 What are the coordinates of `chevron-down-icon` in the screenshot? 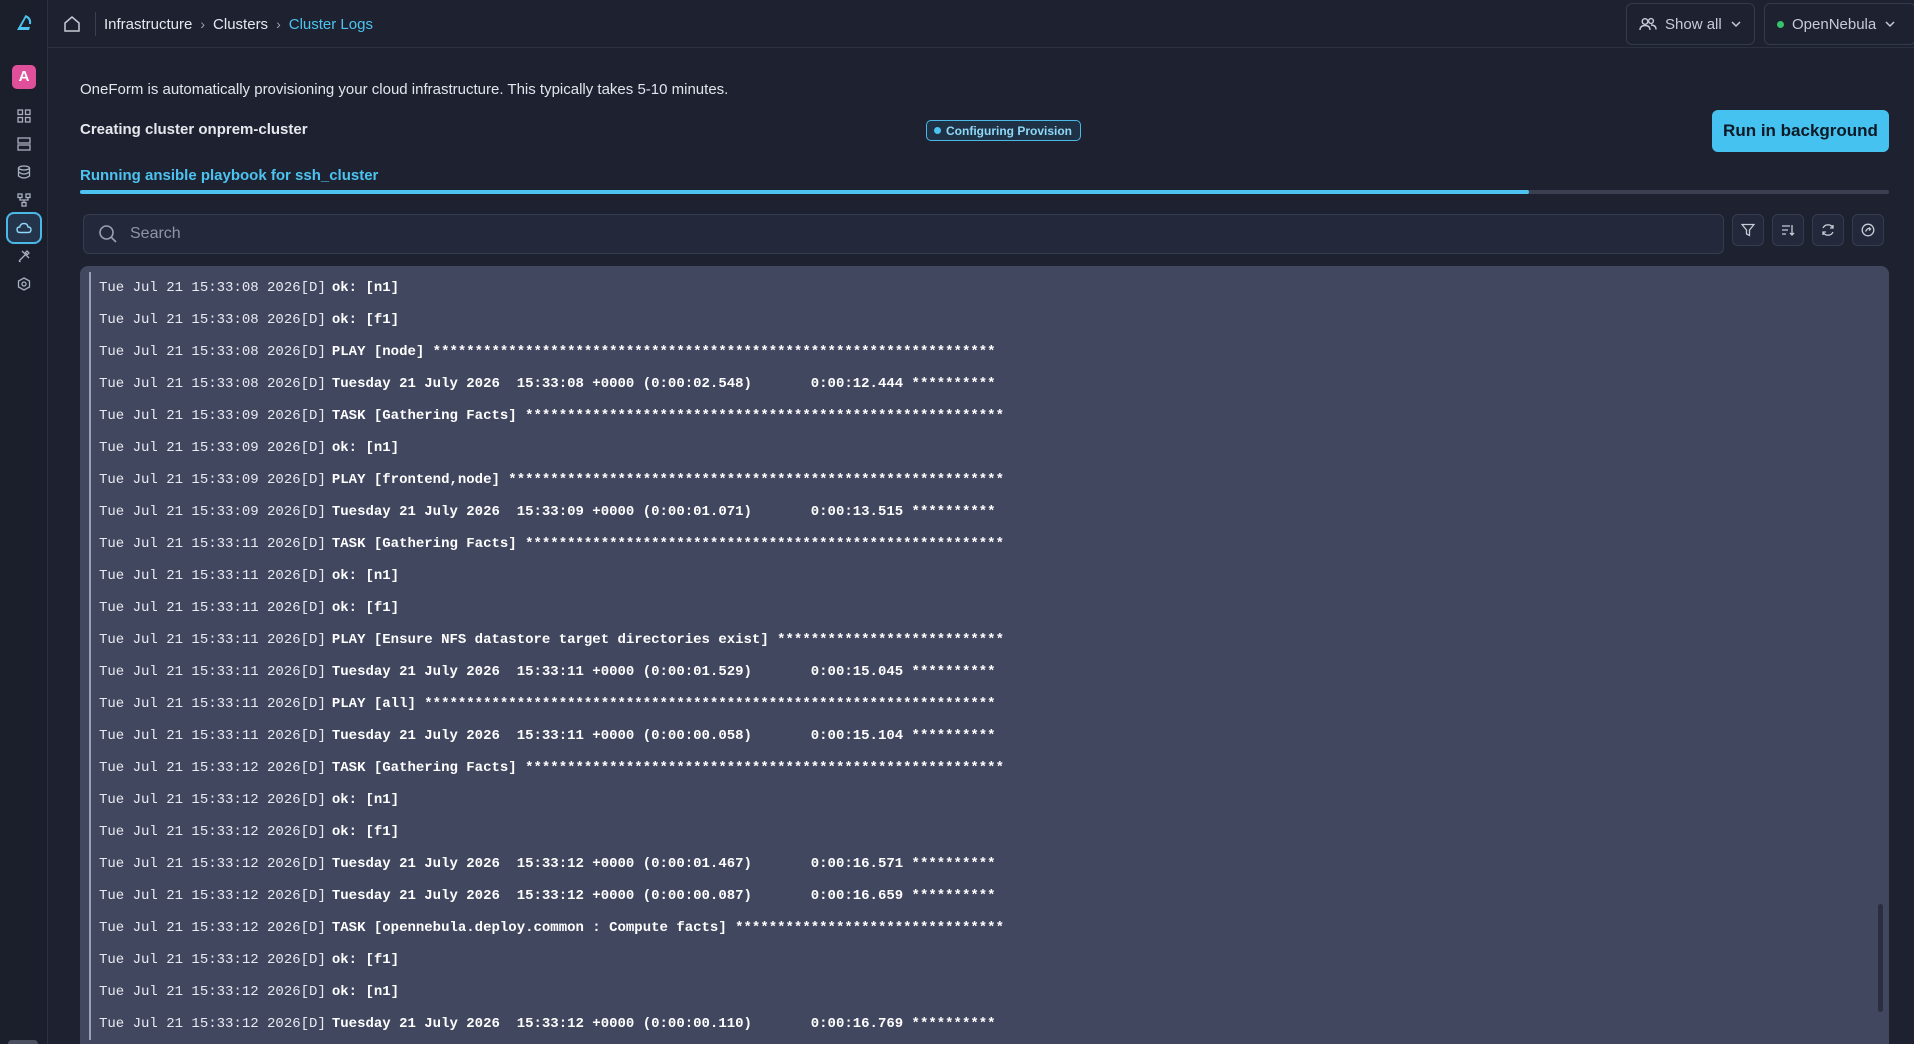 It's located at (1890, 24).